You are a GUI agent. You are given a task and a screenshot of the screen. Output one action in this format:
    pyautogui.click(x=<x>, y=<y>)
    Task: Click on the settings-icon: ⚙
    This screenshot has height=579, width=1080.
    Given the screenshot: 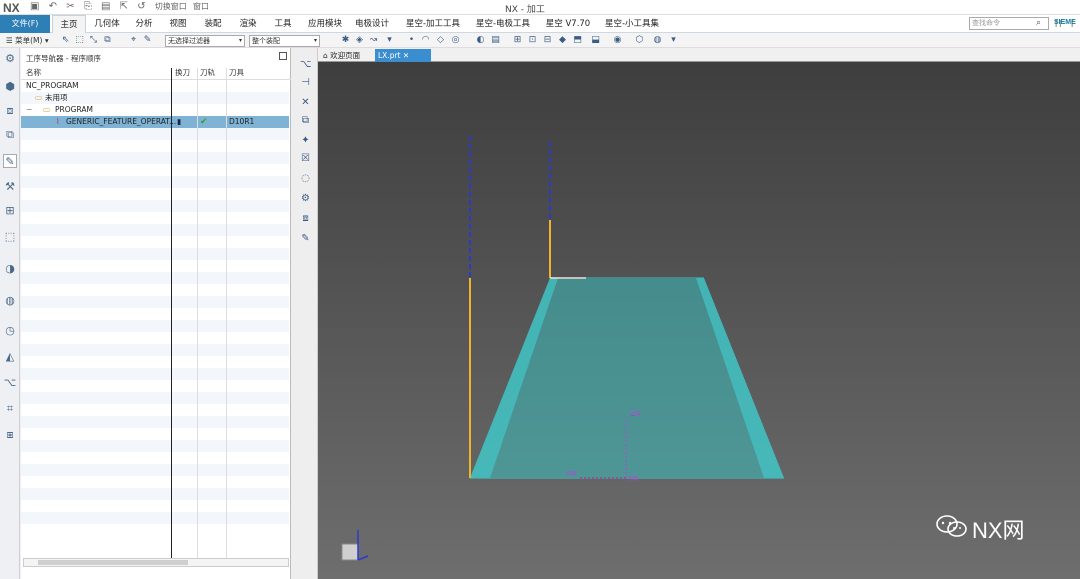 What is the action you would take?
    pyautogui.click(x=10, y=59)
    